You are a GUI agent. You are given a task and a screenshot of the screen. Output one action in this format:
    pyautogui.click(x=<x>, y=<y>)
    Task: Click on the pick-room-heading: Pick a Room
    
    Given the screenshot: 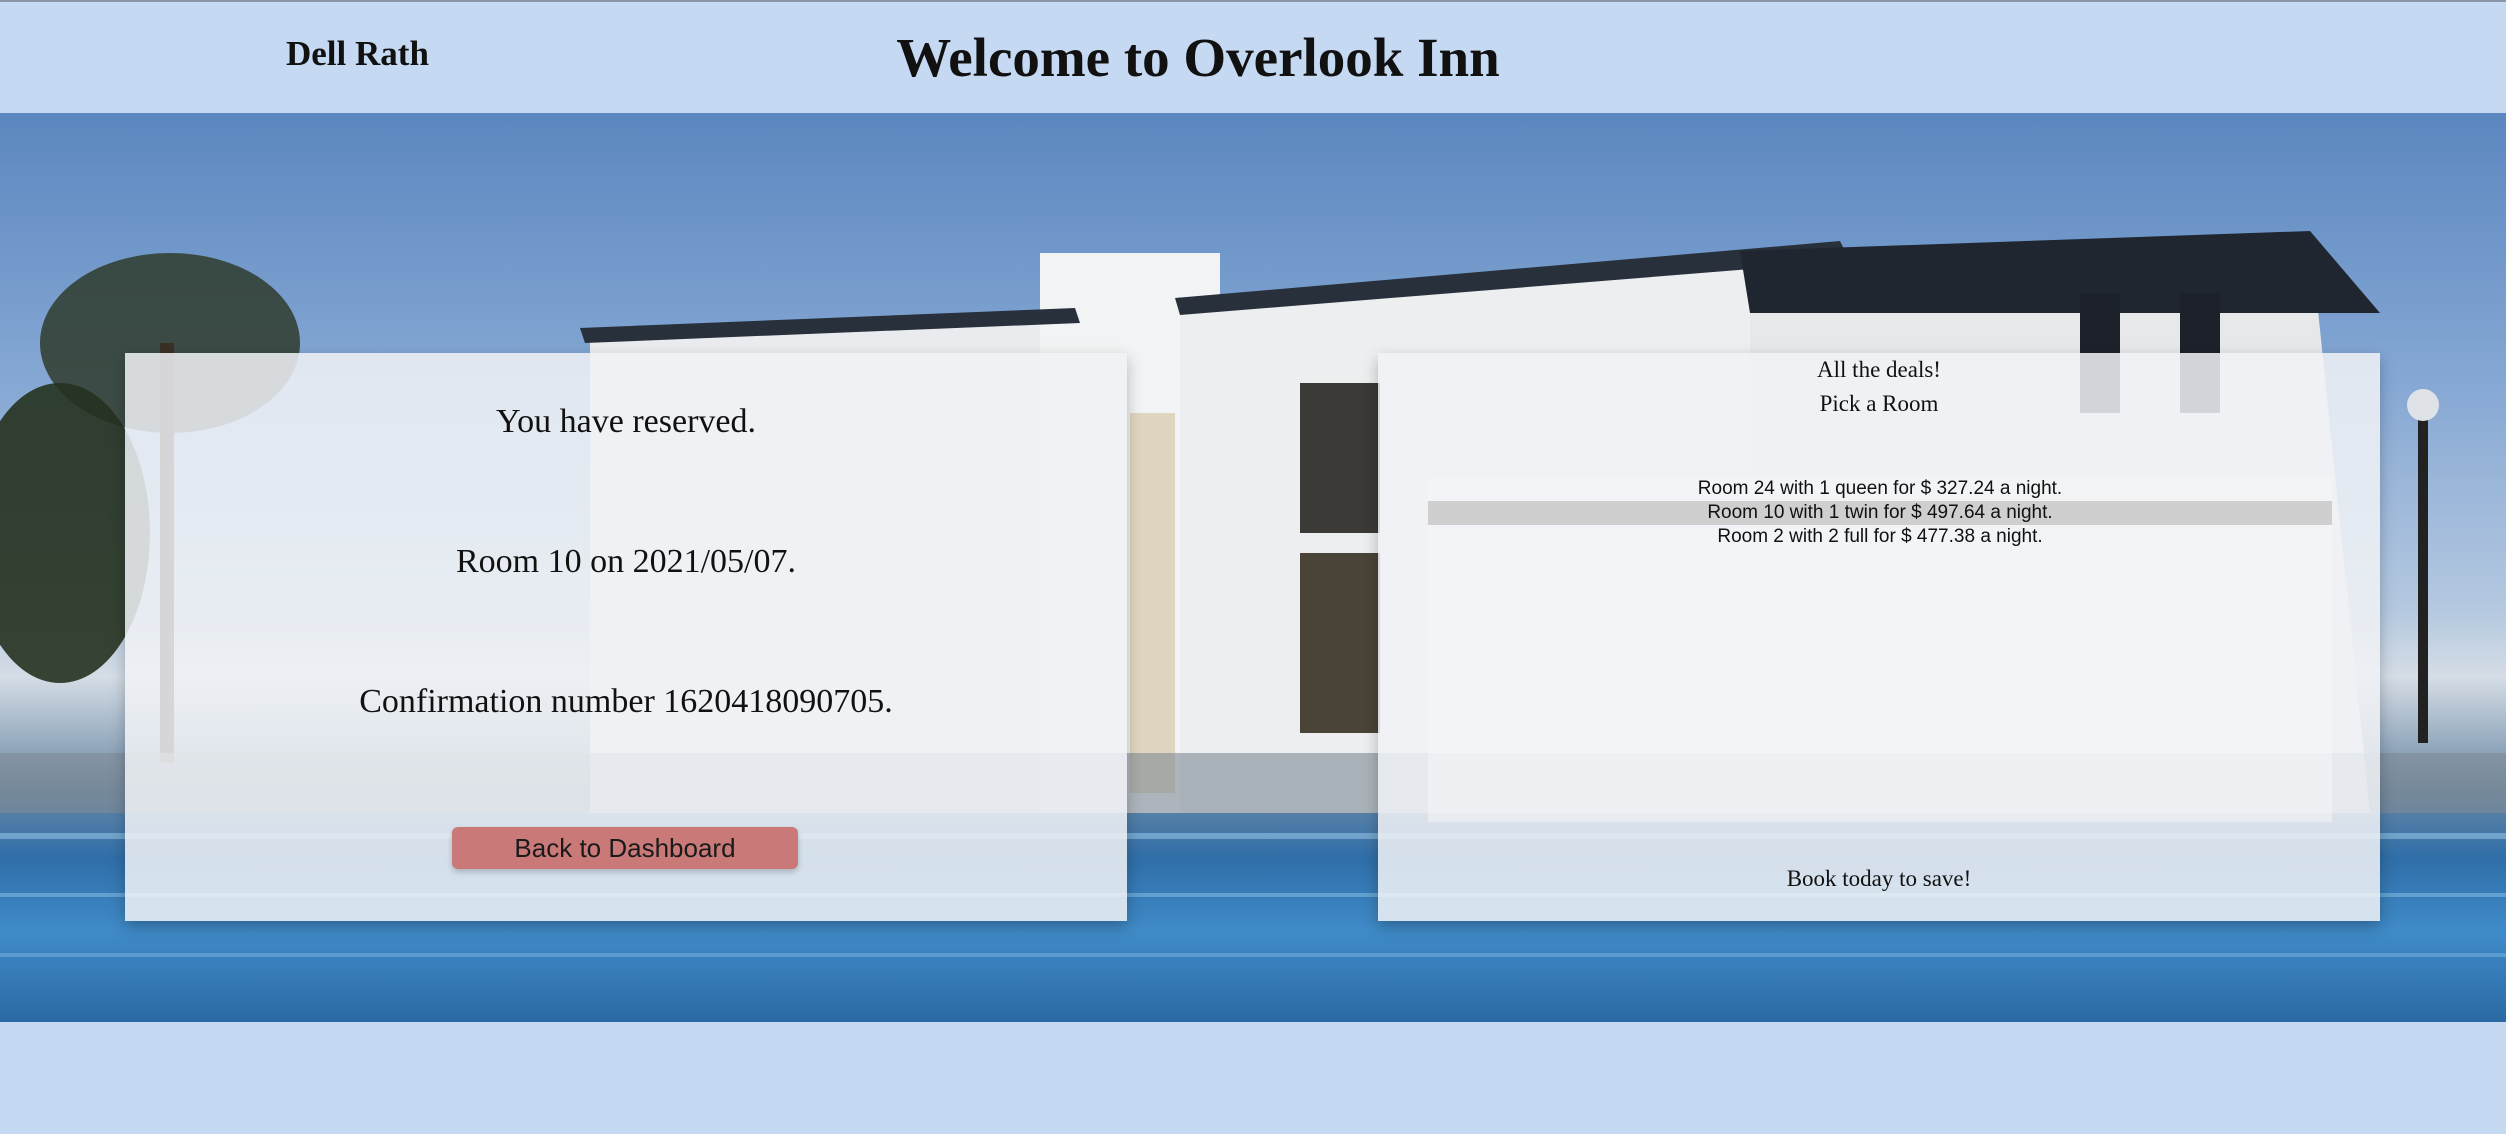 What is the action you would take?
    pyautogui.click(x=1879, y=403)
    